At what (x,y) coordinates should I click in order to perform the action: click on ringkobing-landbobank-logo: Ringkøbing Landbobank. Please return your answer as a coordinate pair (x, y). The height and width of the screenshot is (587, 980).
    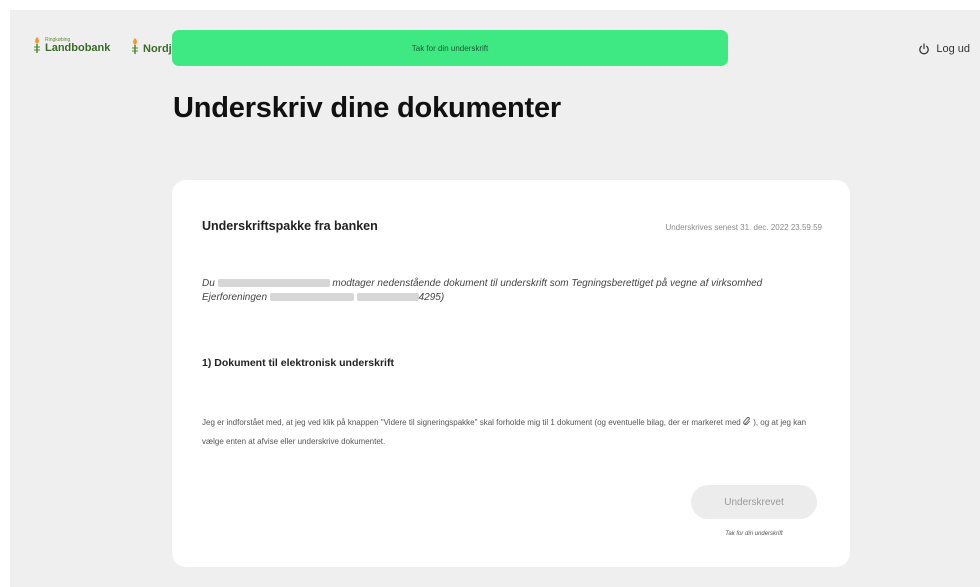
    Looking at the image, I should click on (71, 45).